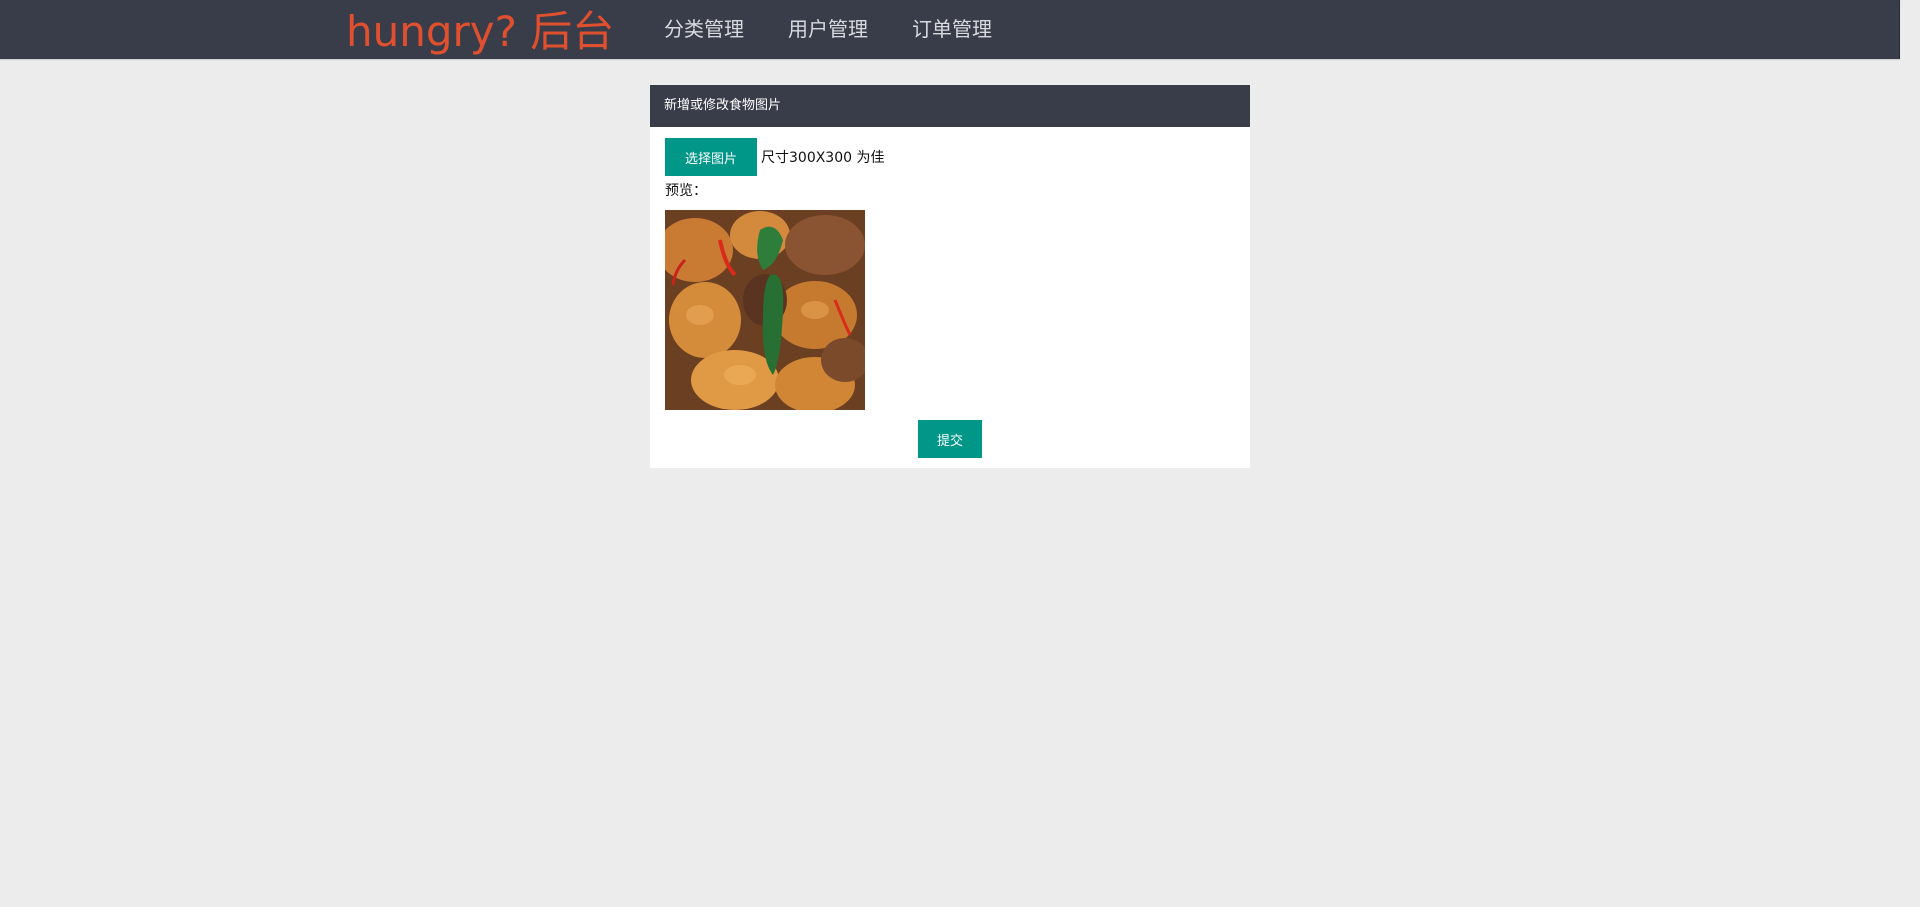  I want to click on preview-image, so click(765, 310).